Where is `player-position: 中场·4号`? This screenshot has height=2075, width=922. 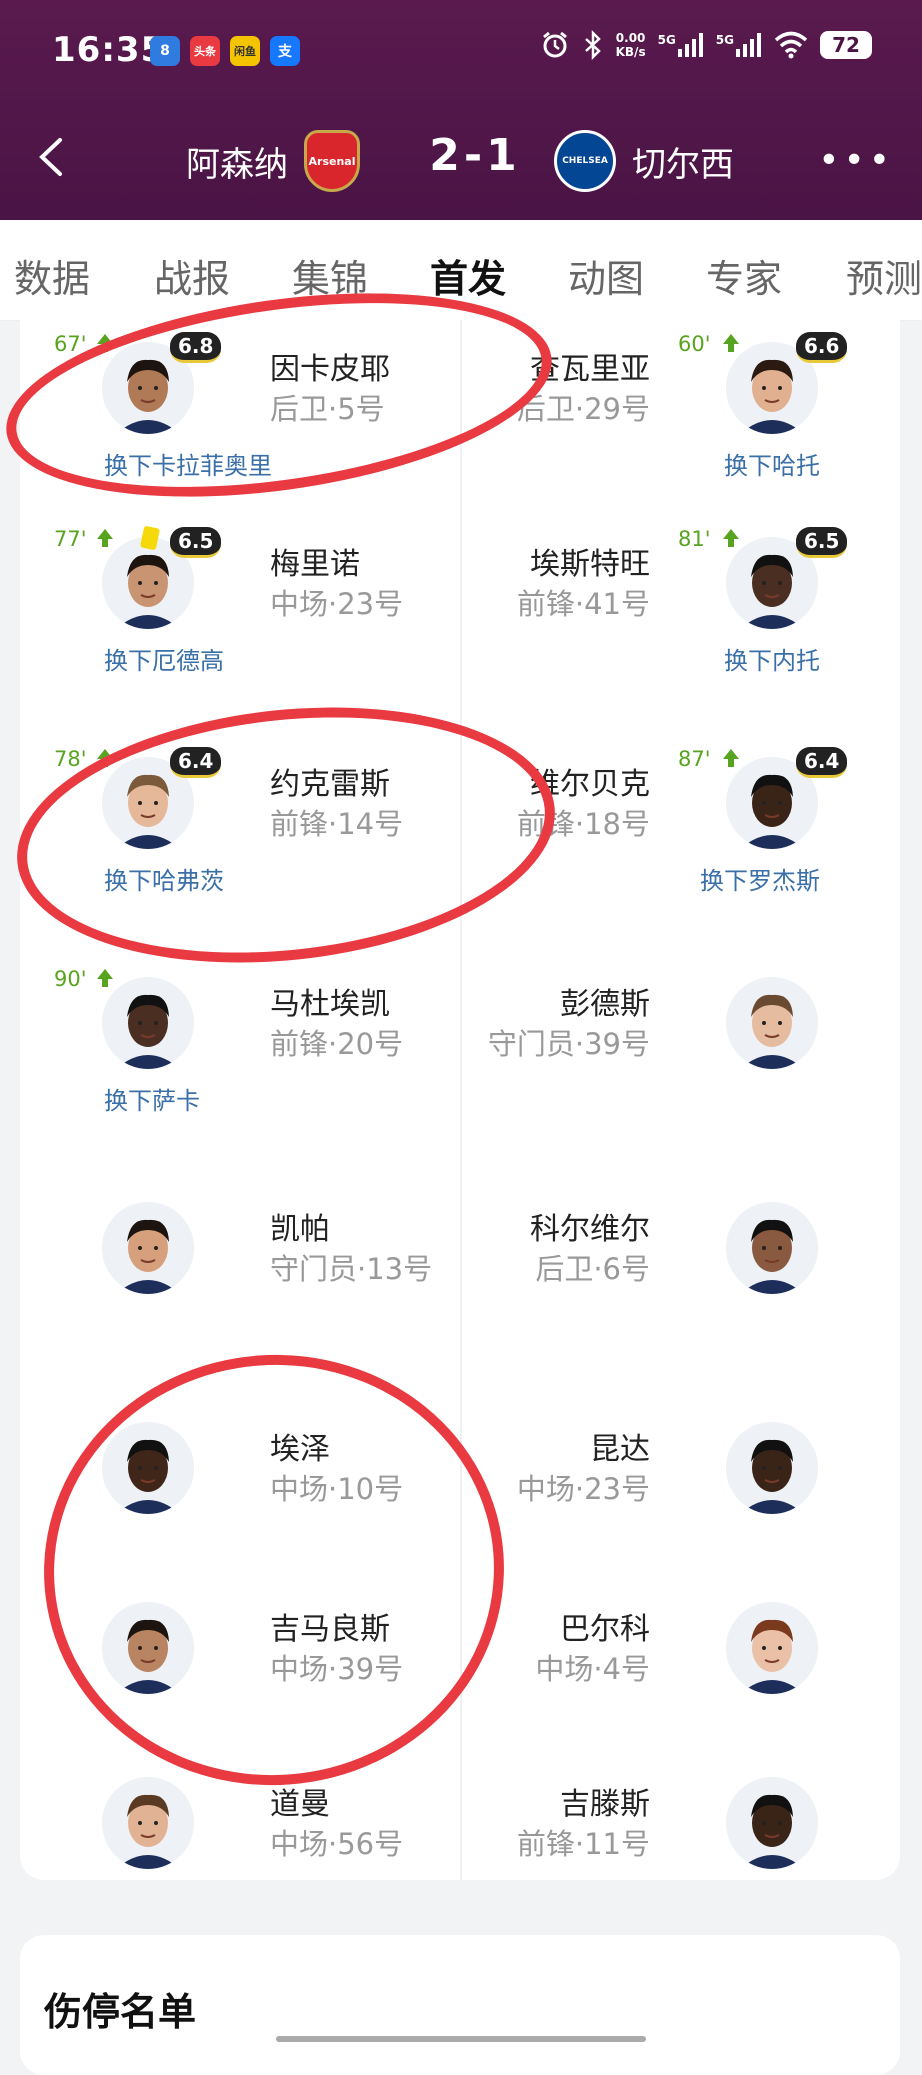 player-position: 中场·4号 is located at coordinates (592, 1669).